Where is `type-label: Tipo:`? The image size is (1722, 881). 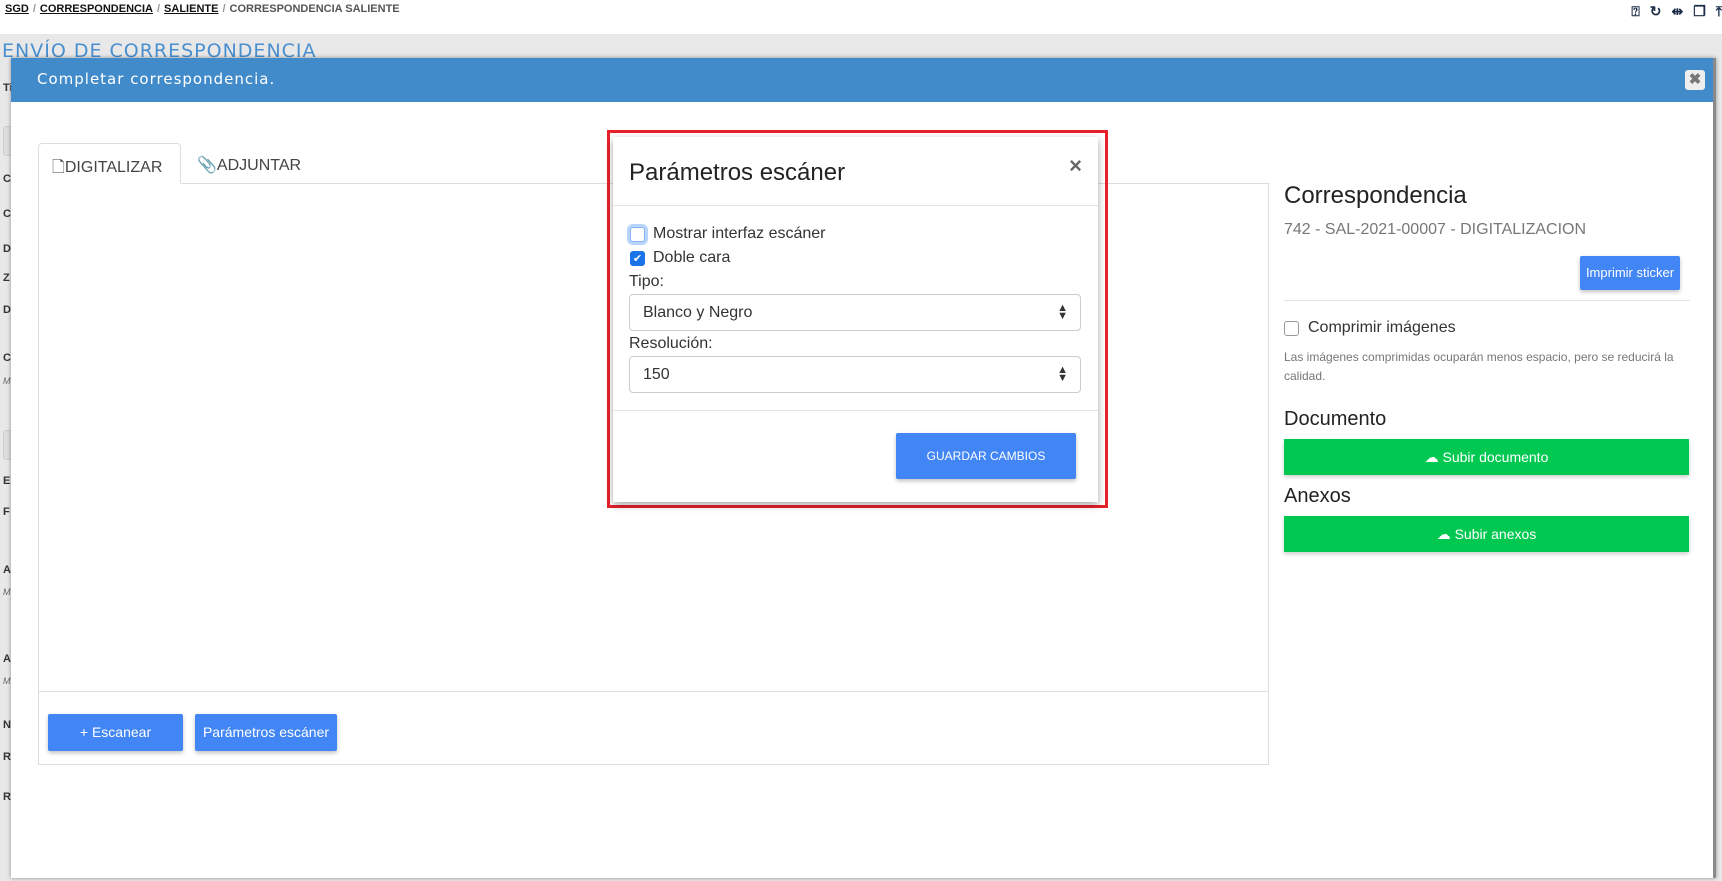 type-label: Tipo: is located at coordinates (646, 281).